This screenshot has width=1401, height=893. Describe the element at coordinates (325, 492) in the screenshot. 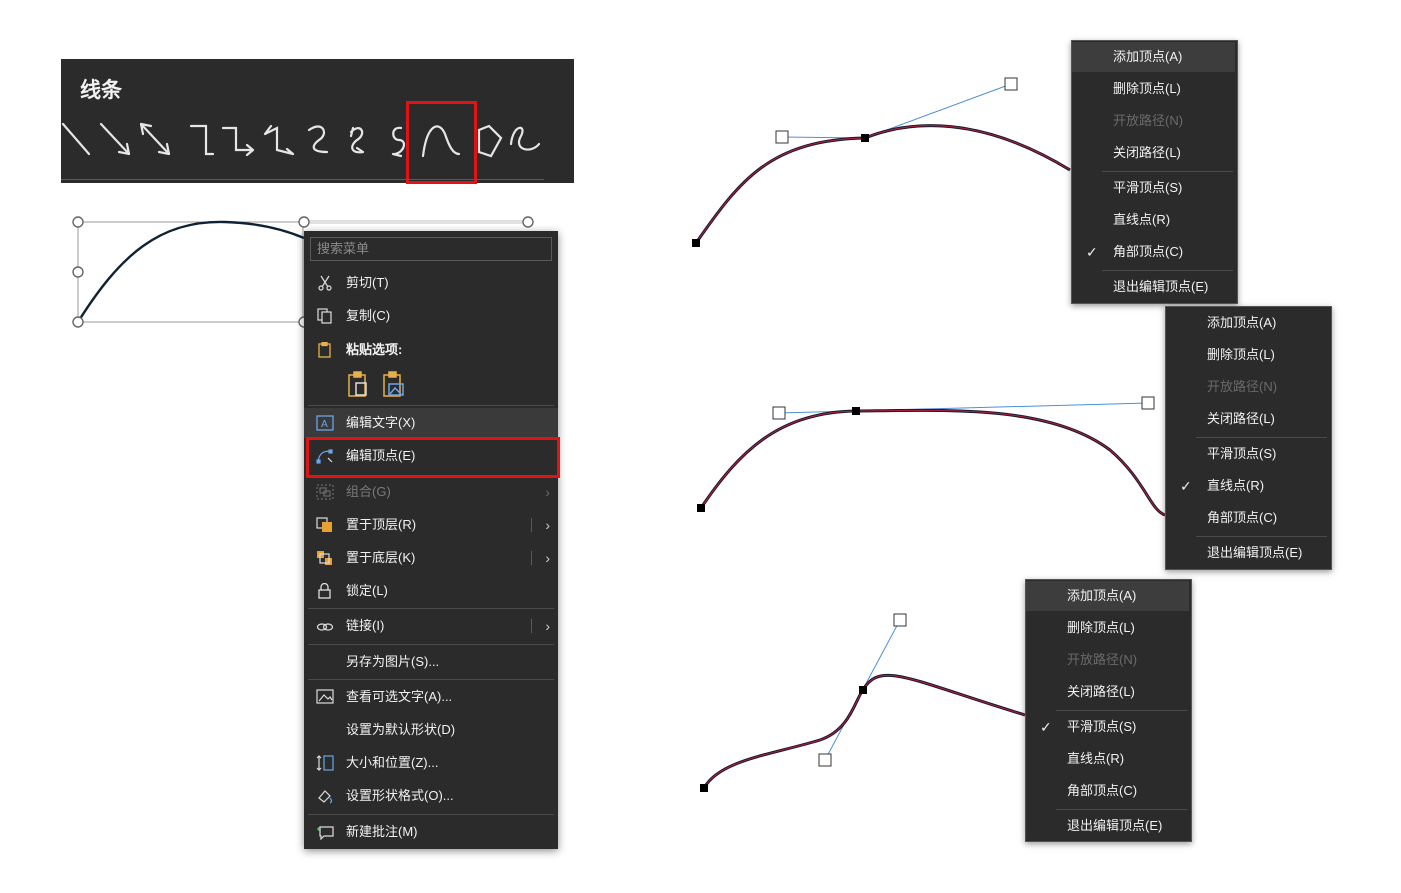

I see `group-icon` at that location.